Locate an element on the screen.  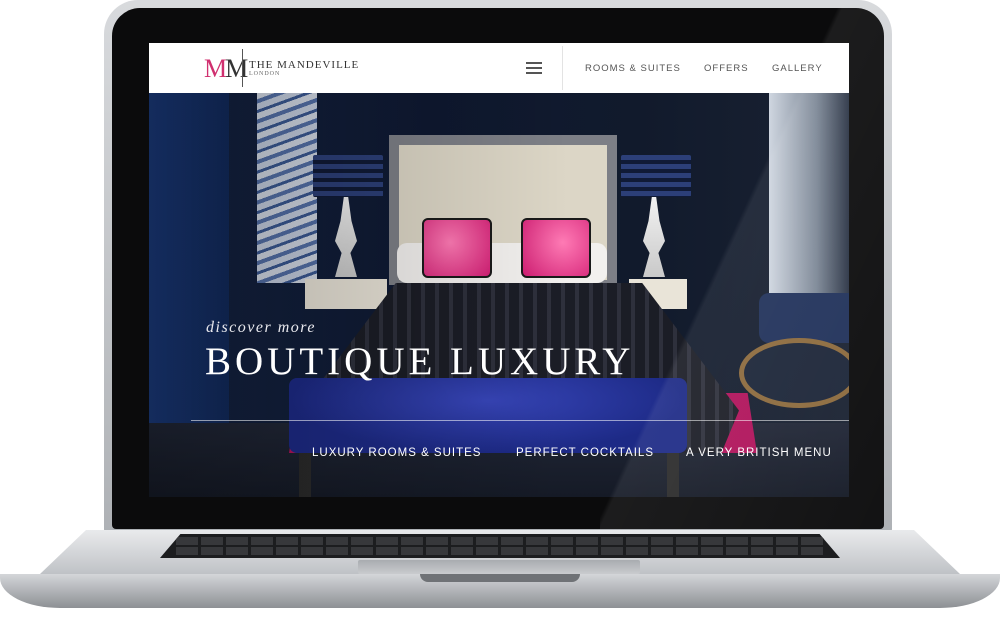
hero-eyebrow: discover more is located at coordinates (261, 327).